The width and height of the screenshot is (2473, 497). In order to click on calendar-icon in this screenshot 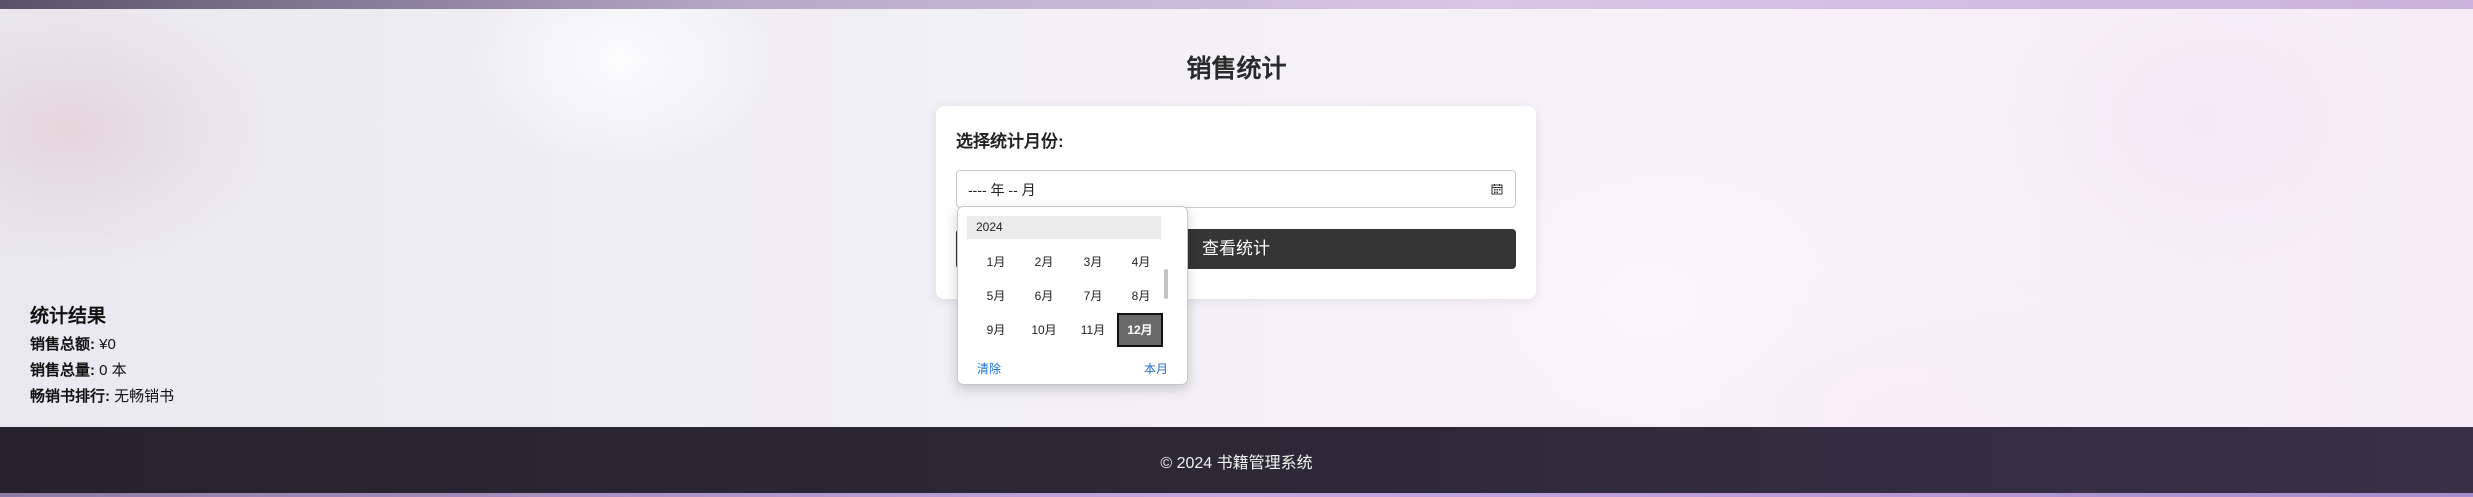, I will do `click(1497, 189)`.